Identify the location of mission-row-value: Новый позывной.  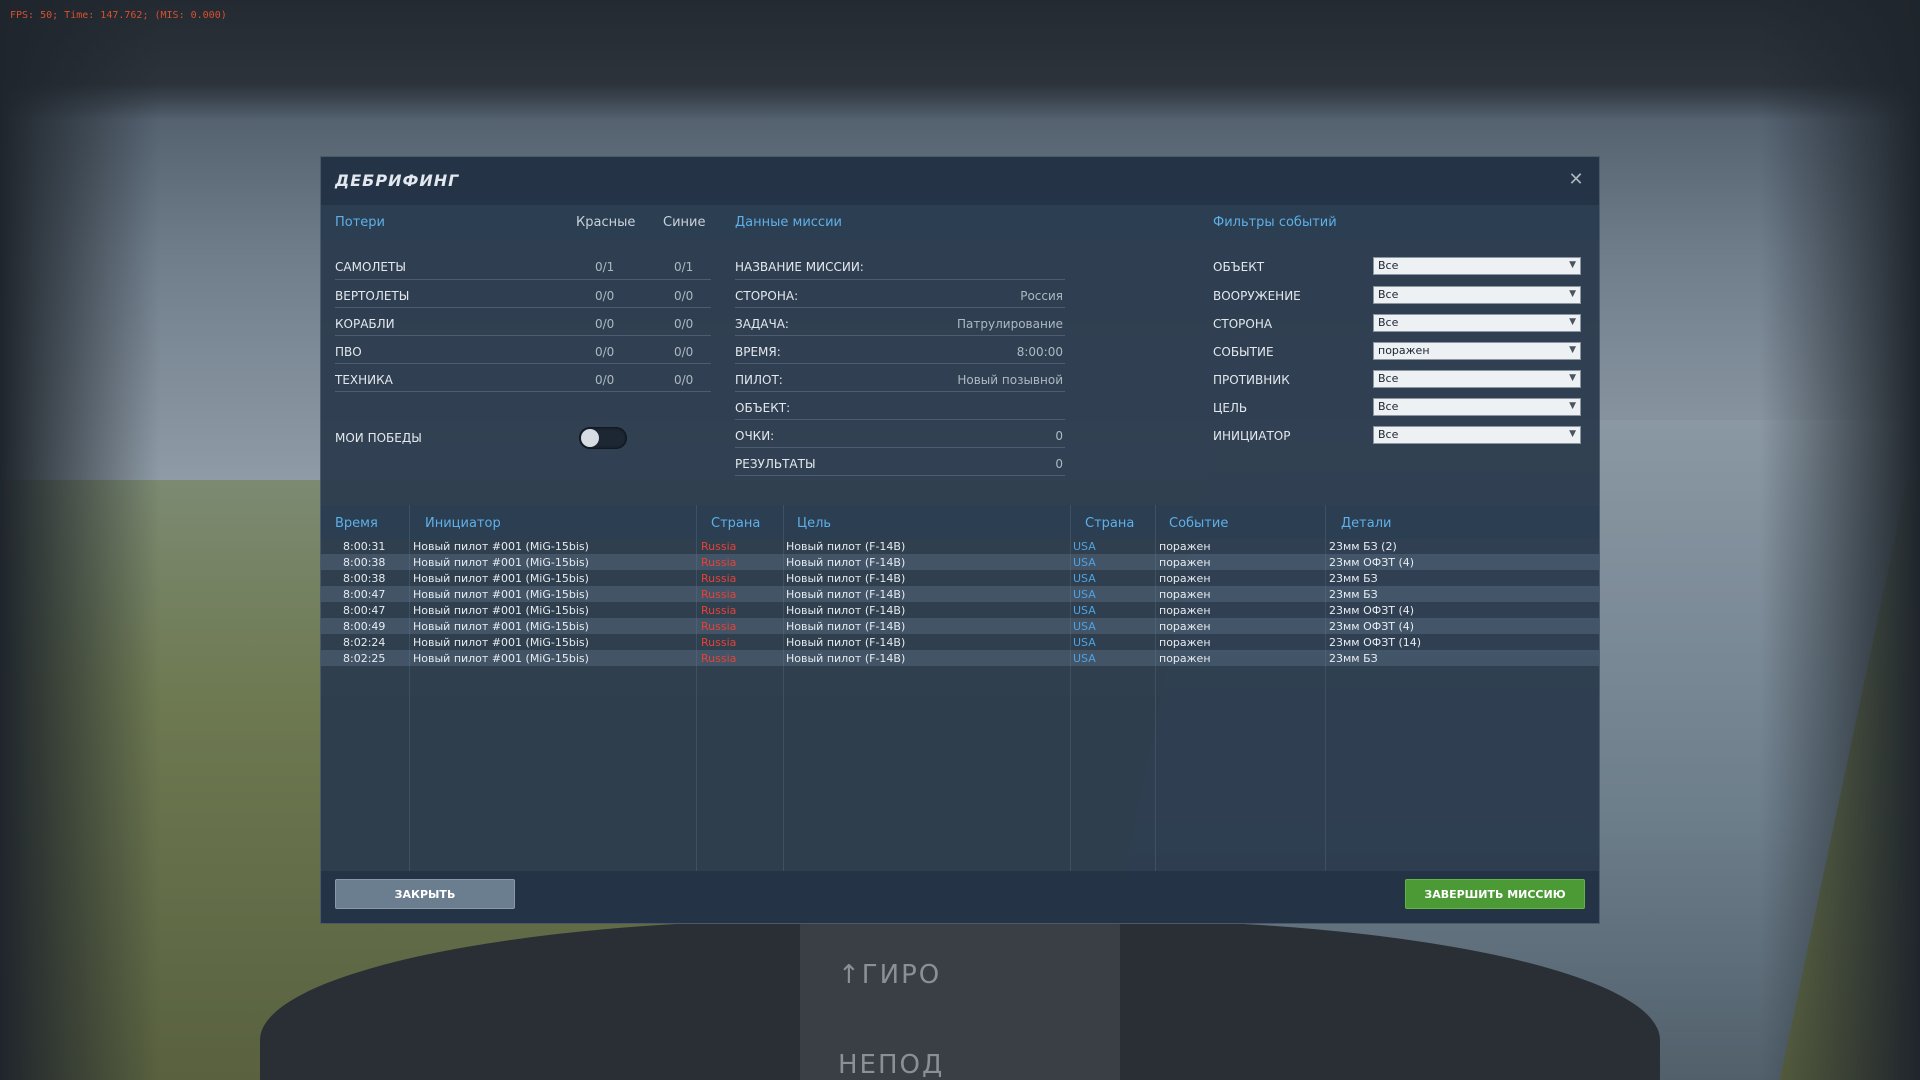
(1010, 380).